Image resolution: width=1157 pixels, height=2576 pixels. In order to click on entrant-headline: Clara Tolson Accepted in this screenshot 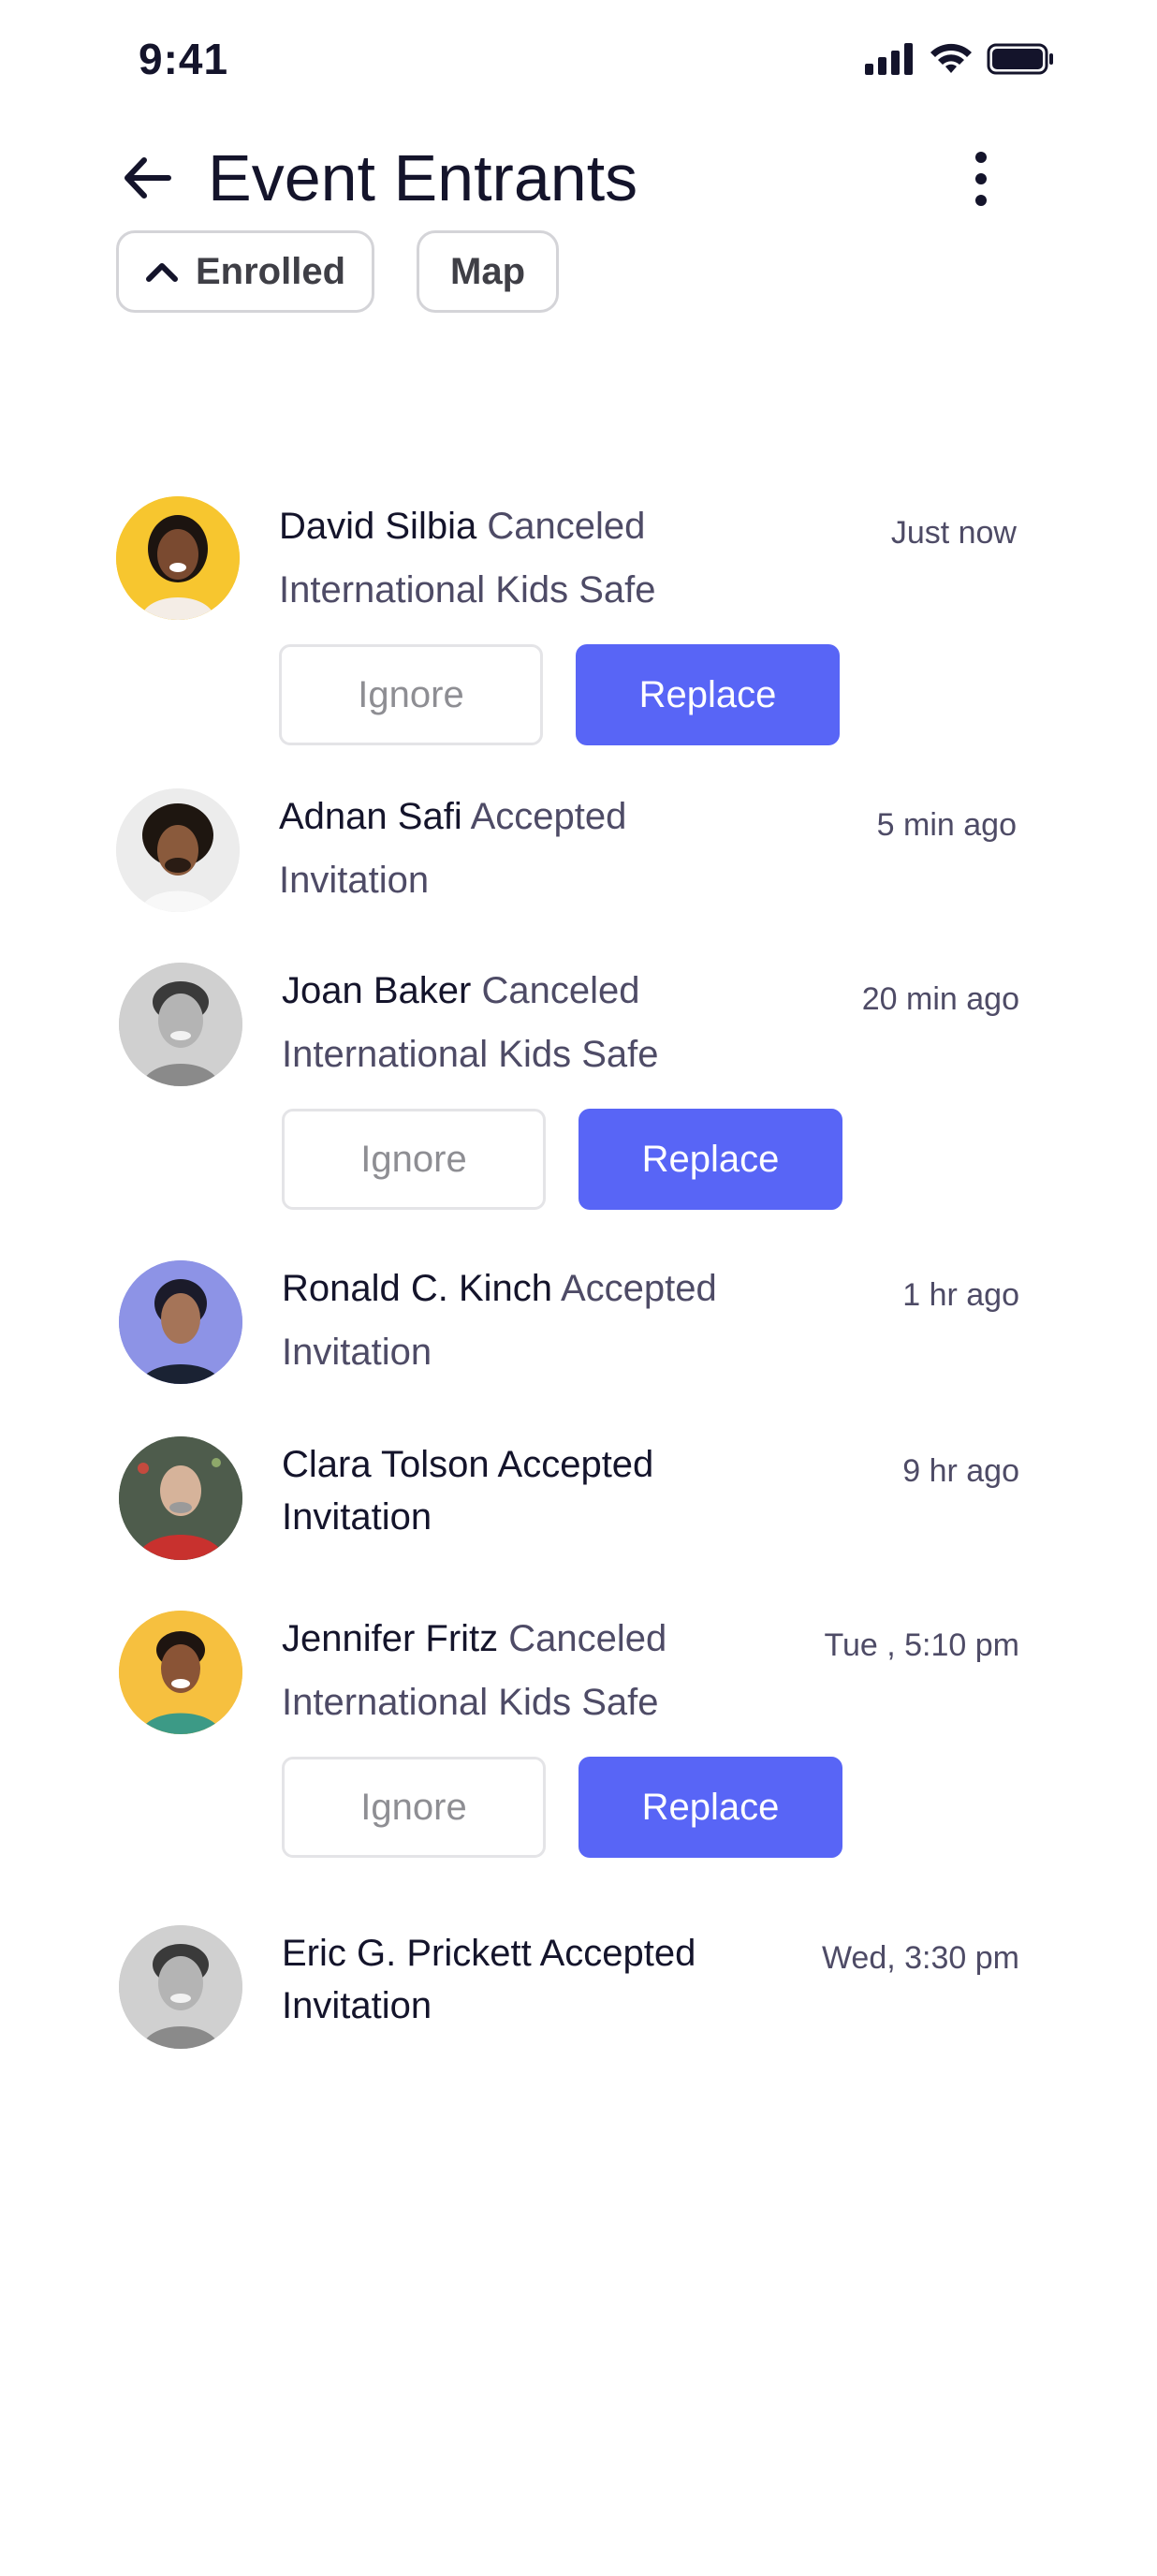, I will do `click(467, 1465)`.